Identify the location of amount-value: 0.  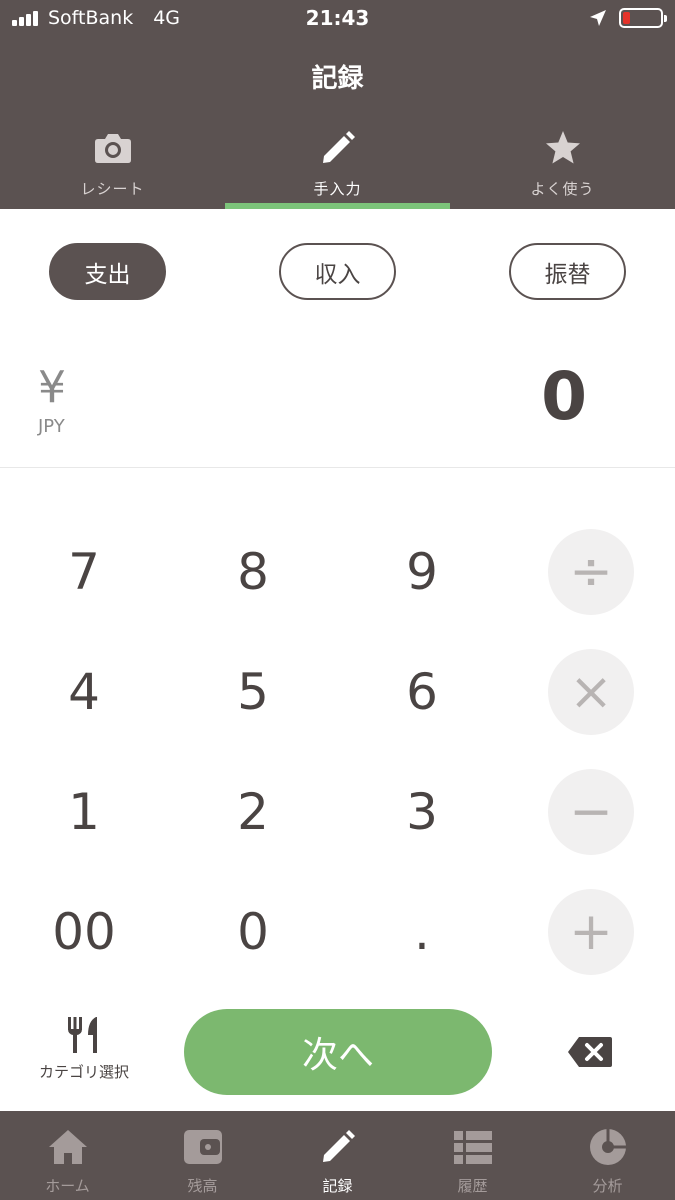
(564, 396).